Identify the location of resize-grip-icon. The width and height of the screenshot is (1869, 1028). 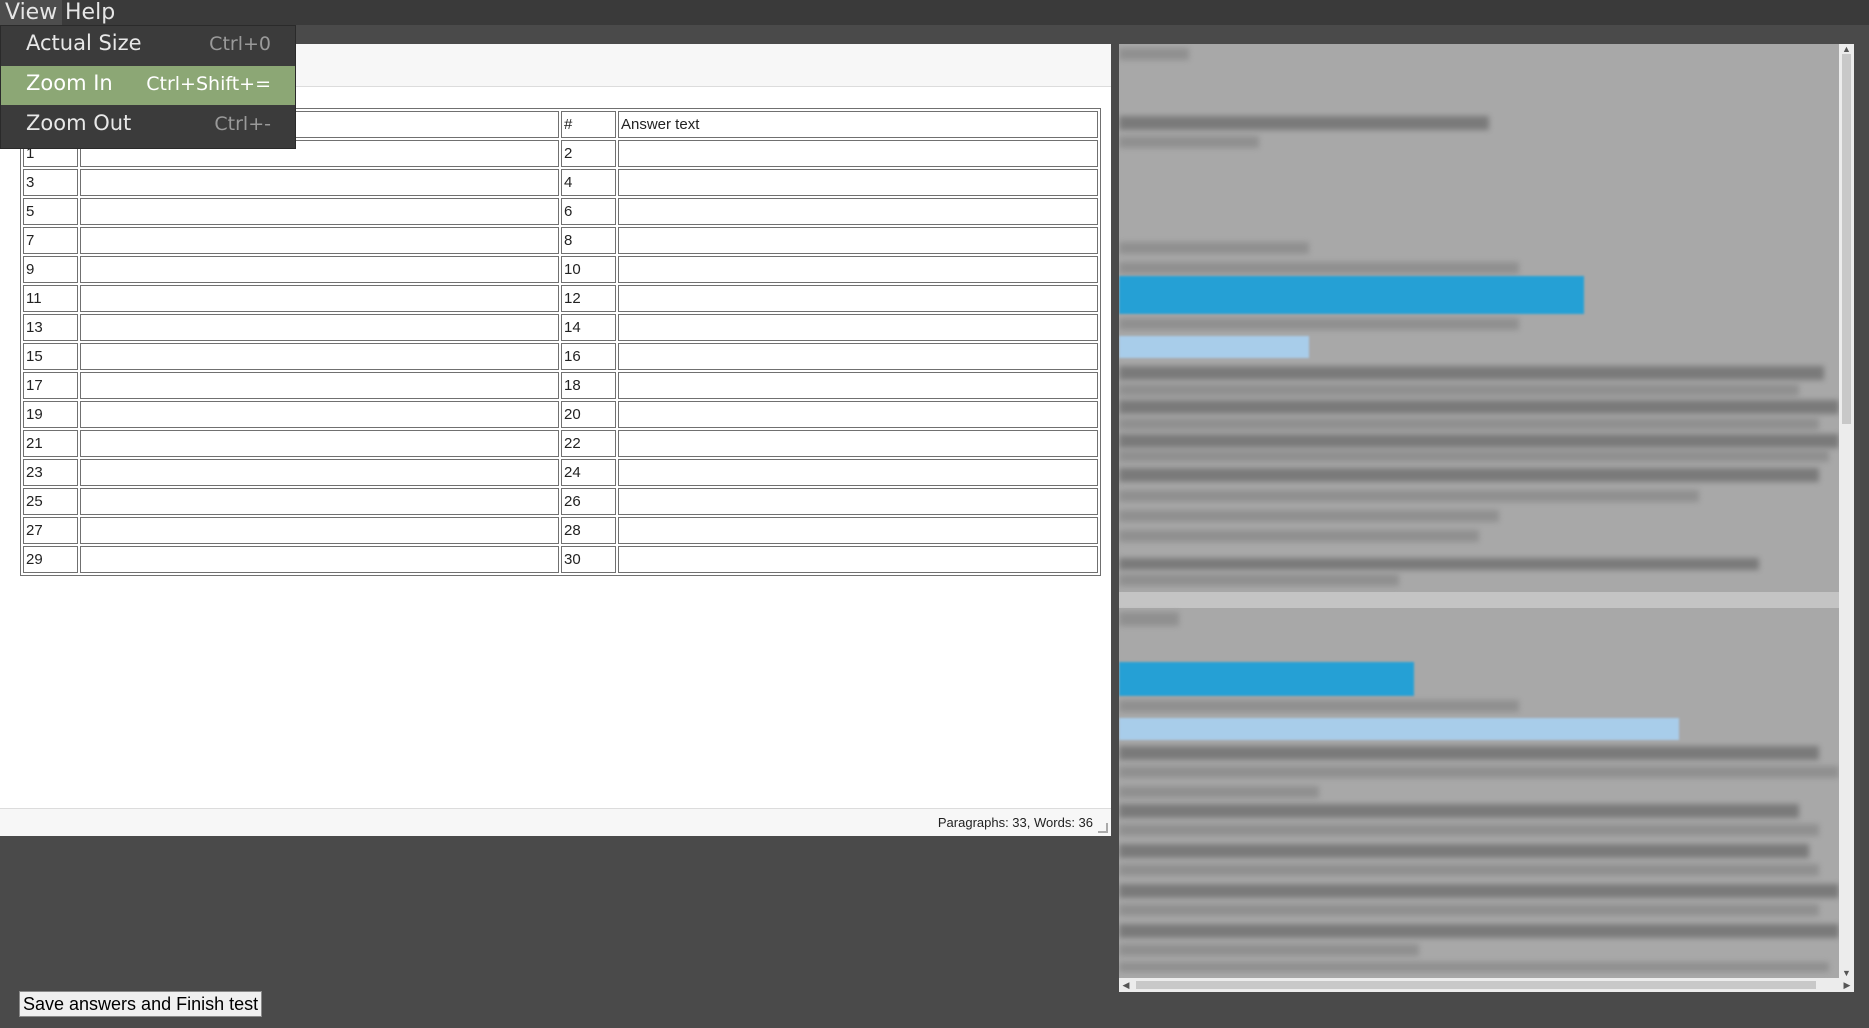
(1103, 828).